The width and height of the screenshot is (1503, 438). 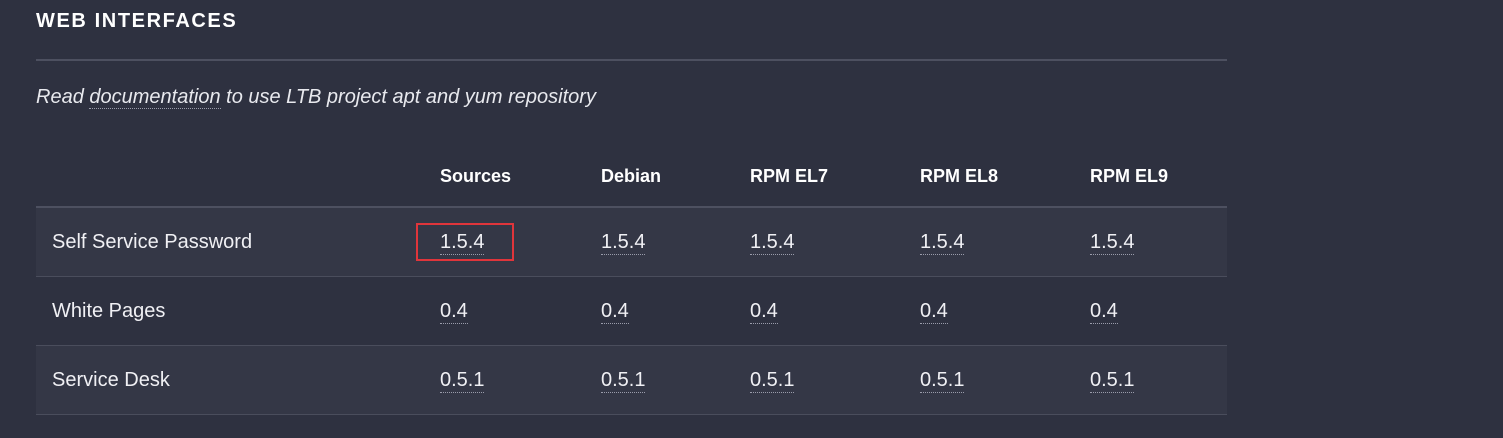 I want to click on table-header-row: Sources Debian RPM EL7 RPM EL8 RPM EL9, so click(x=631, y=177).